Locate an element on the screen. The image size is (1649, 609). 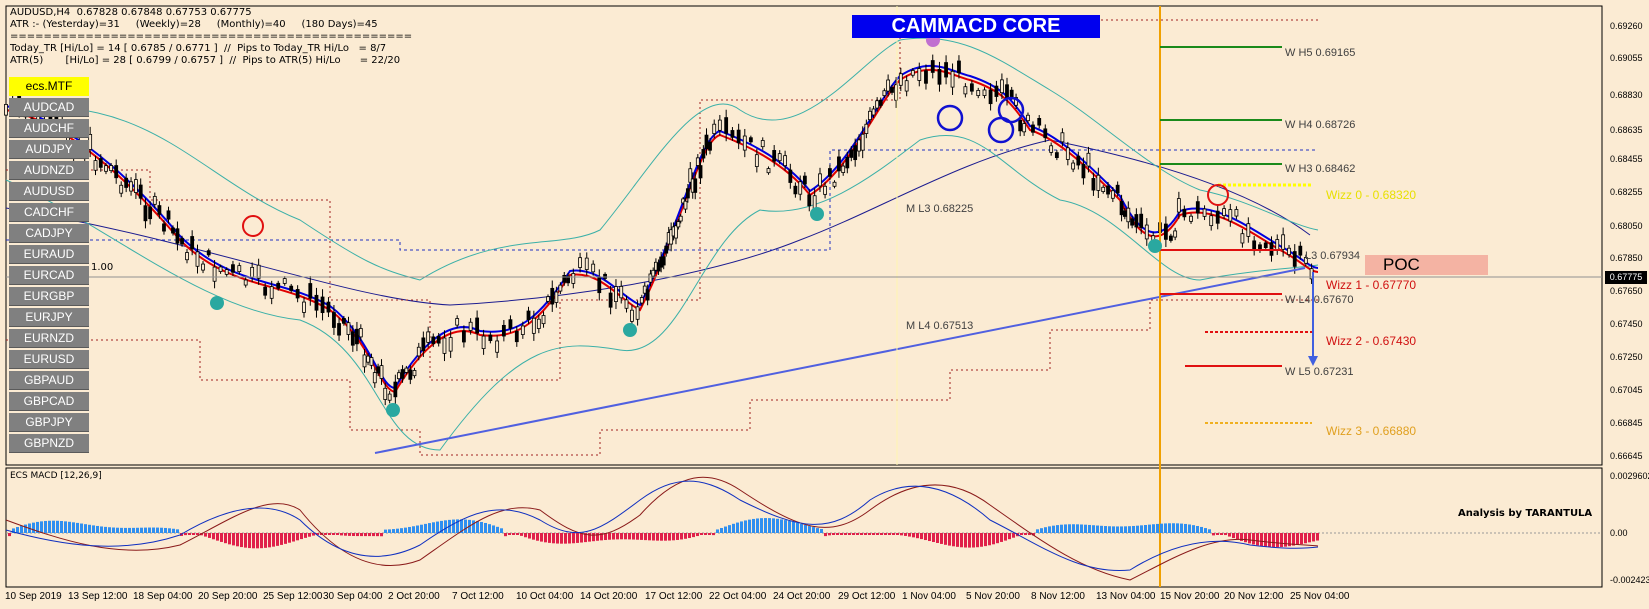
pair-button-audusd: AUDUSD is located at coordinates (49, 191).